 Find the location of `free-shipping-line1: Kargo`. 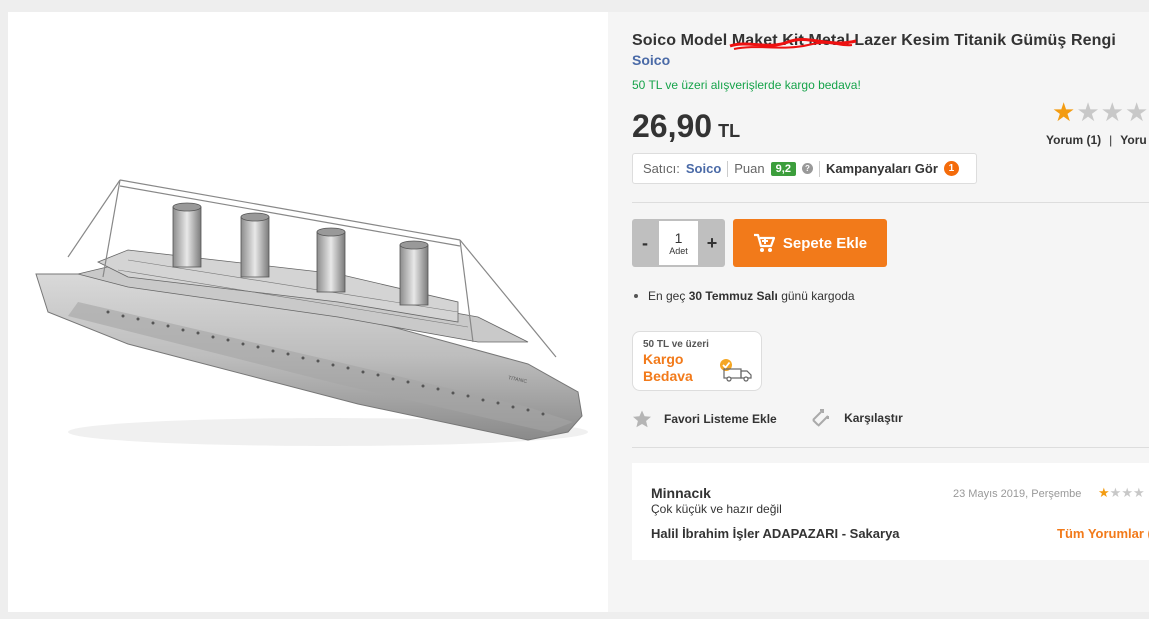

free-shipping-line1: Kargo is located at coordinates (663, 359).